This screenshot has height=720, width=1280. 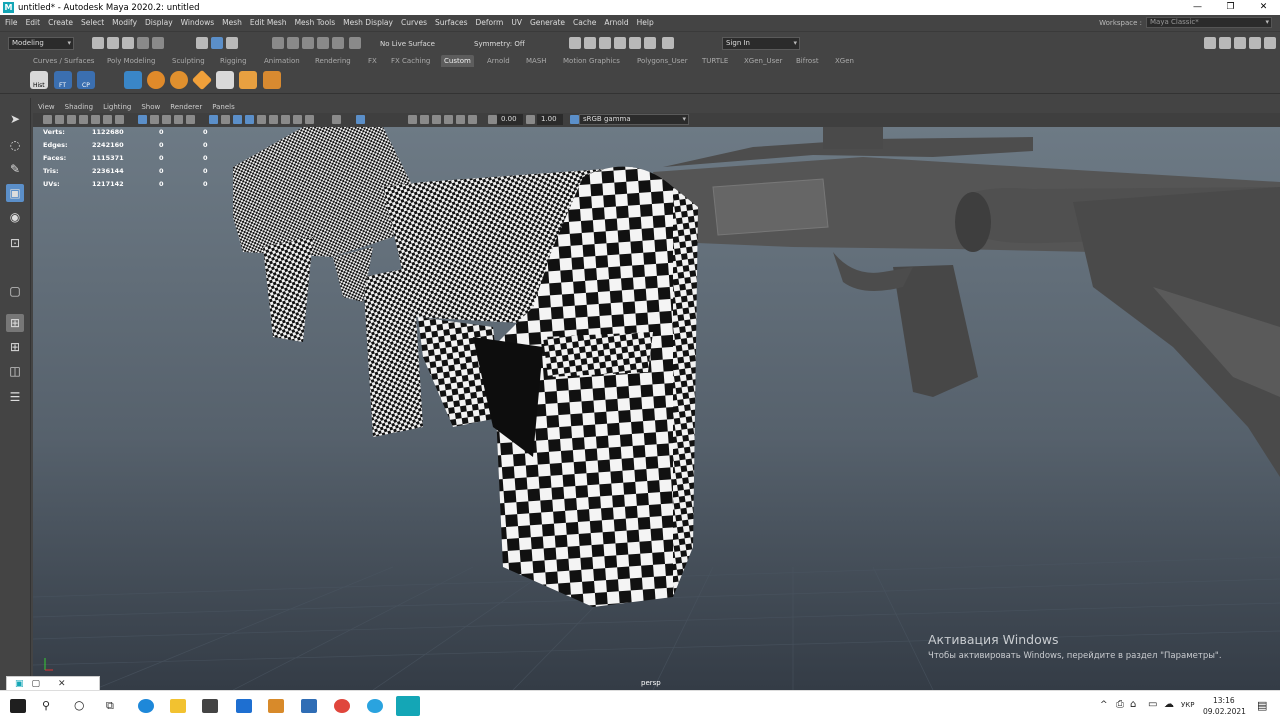 I want to click on select-hierarchy-icon, so click(x=202, y=43).